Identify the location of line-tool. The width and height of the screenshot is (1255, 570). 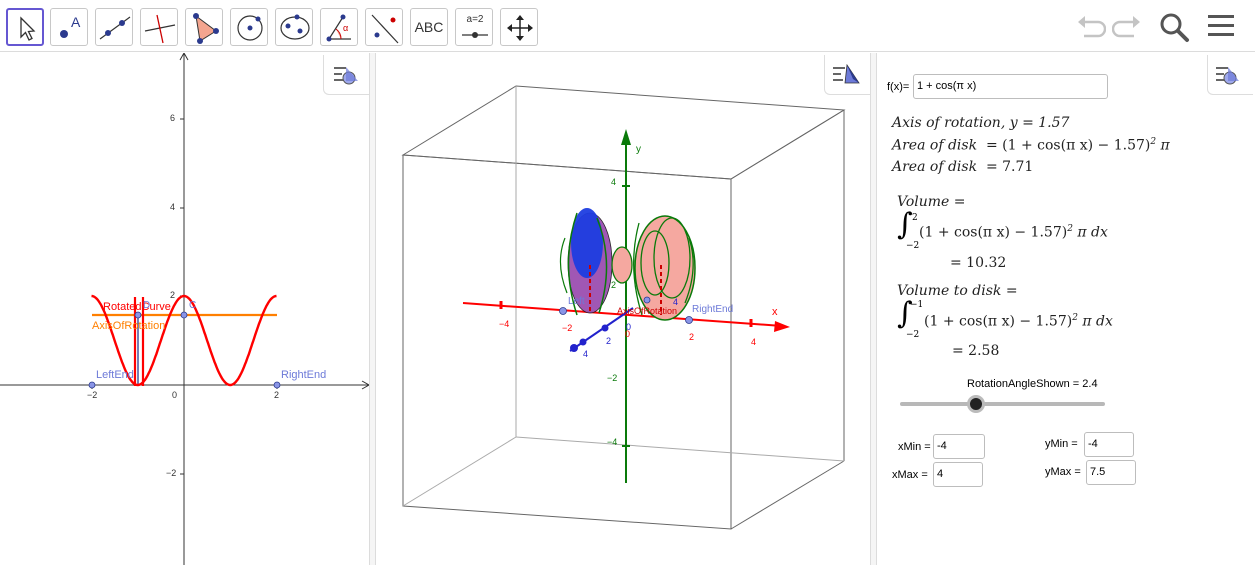
(114, 27).